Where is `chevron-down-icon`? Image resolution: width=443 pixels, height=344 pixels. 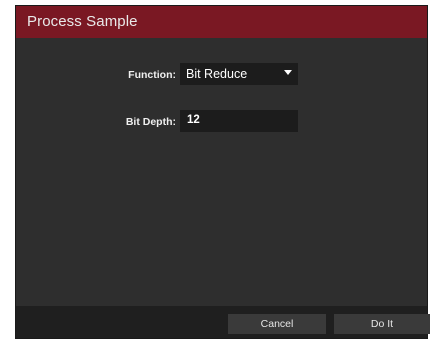 chevron-down-icon is located at coordinates (288, 72).